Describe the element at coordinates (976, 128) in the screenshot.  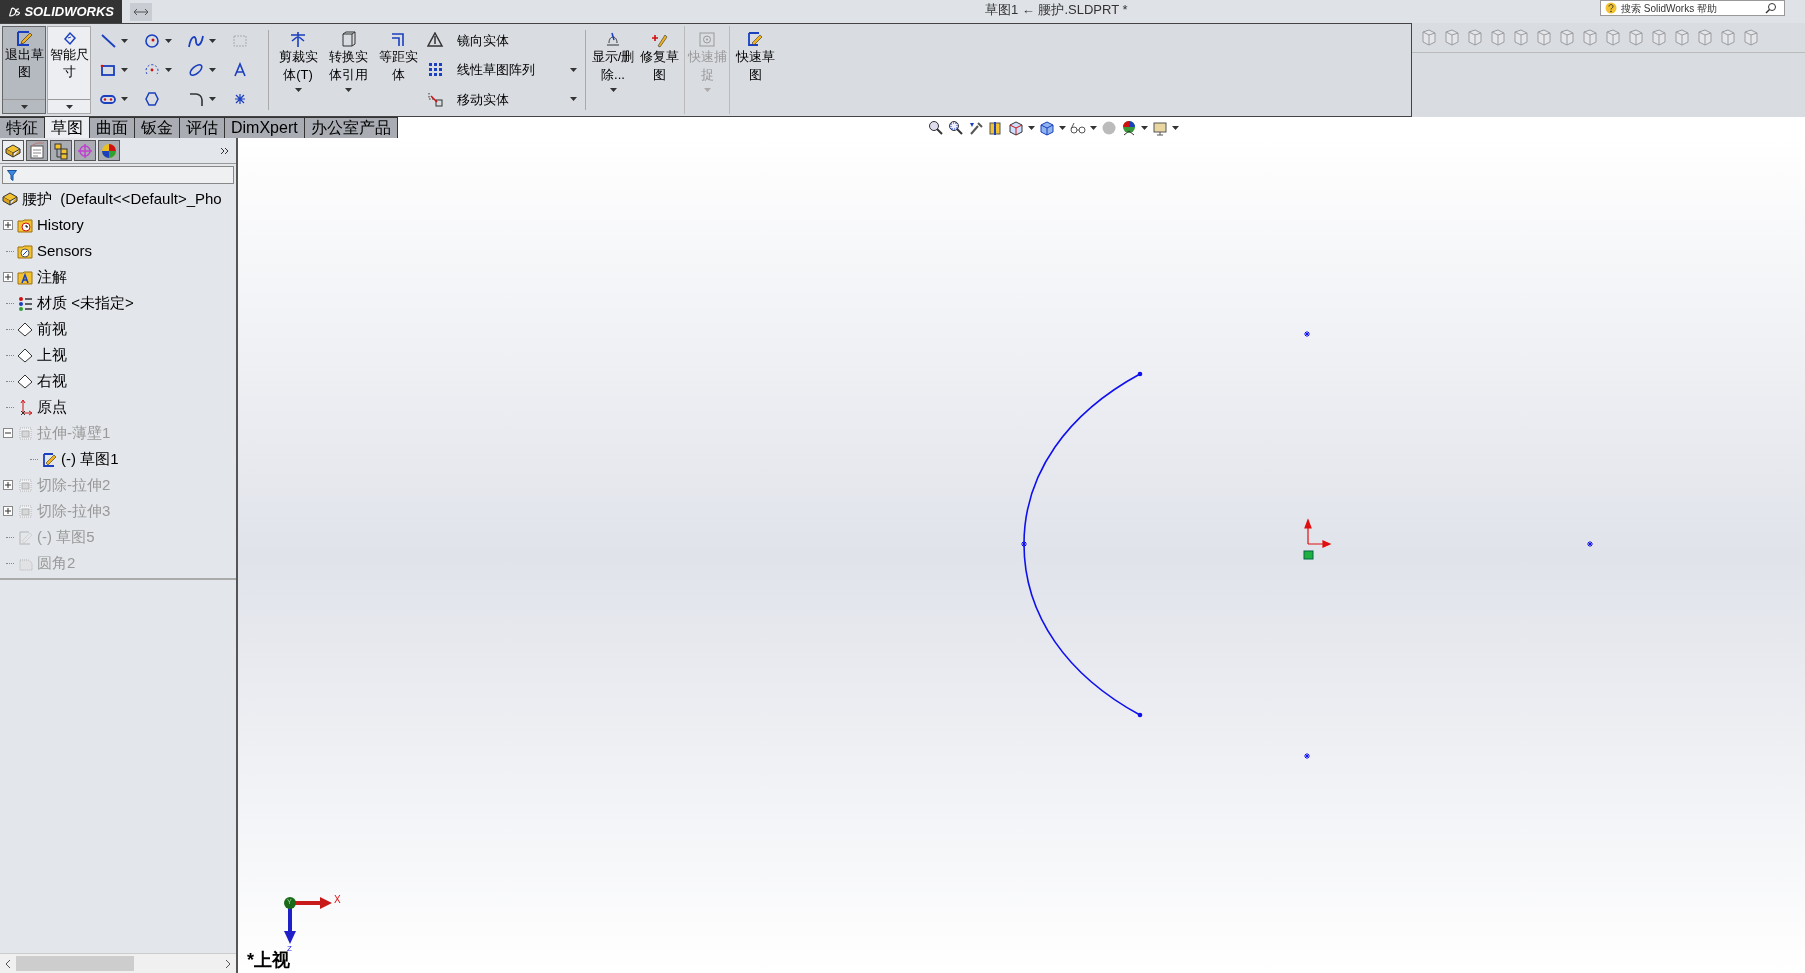
I see `previous-view-icon` at that location.